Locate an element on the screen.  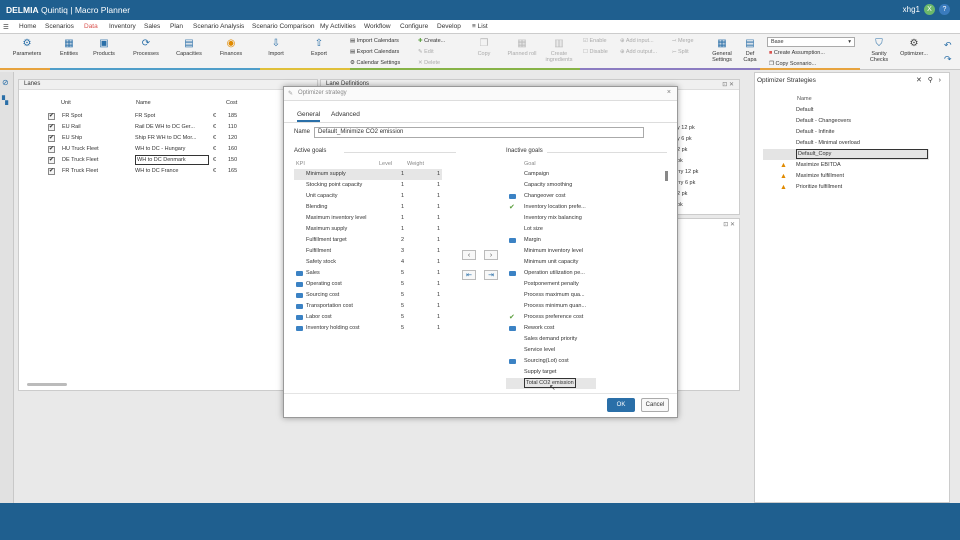
menu-workflow: Workflow is located at coordinates (377, 26).